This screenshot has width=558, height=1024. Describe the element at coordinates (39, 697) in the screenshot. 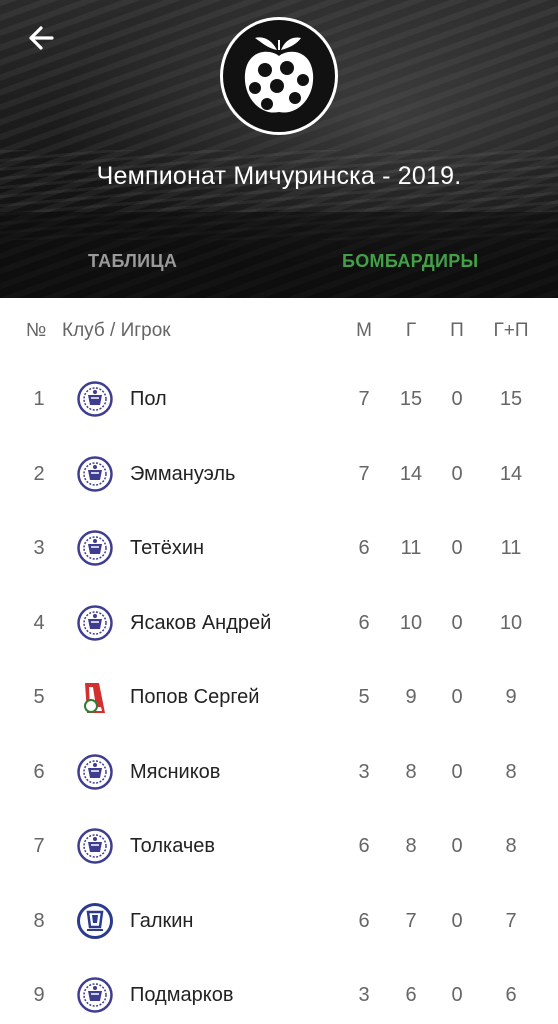

I see `row-rank: 5` at that location.